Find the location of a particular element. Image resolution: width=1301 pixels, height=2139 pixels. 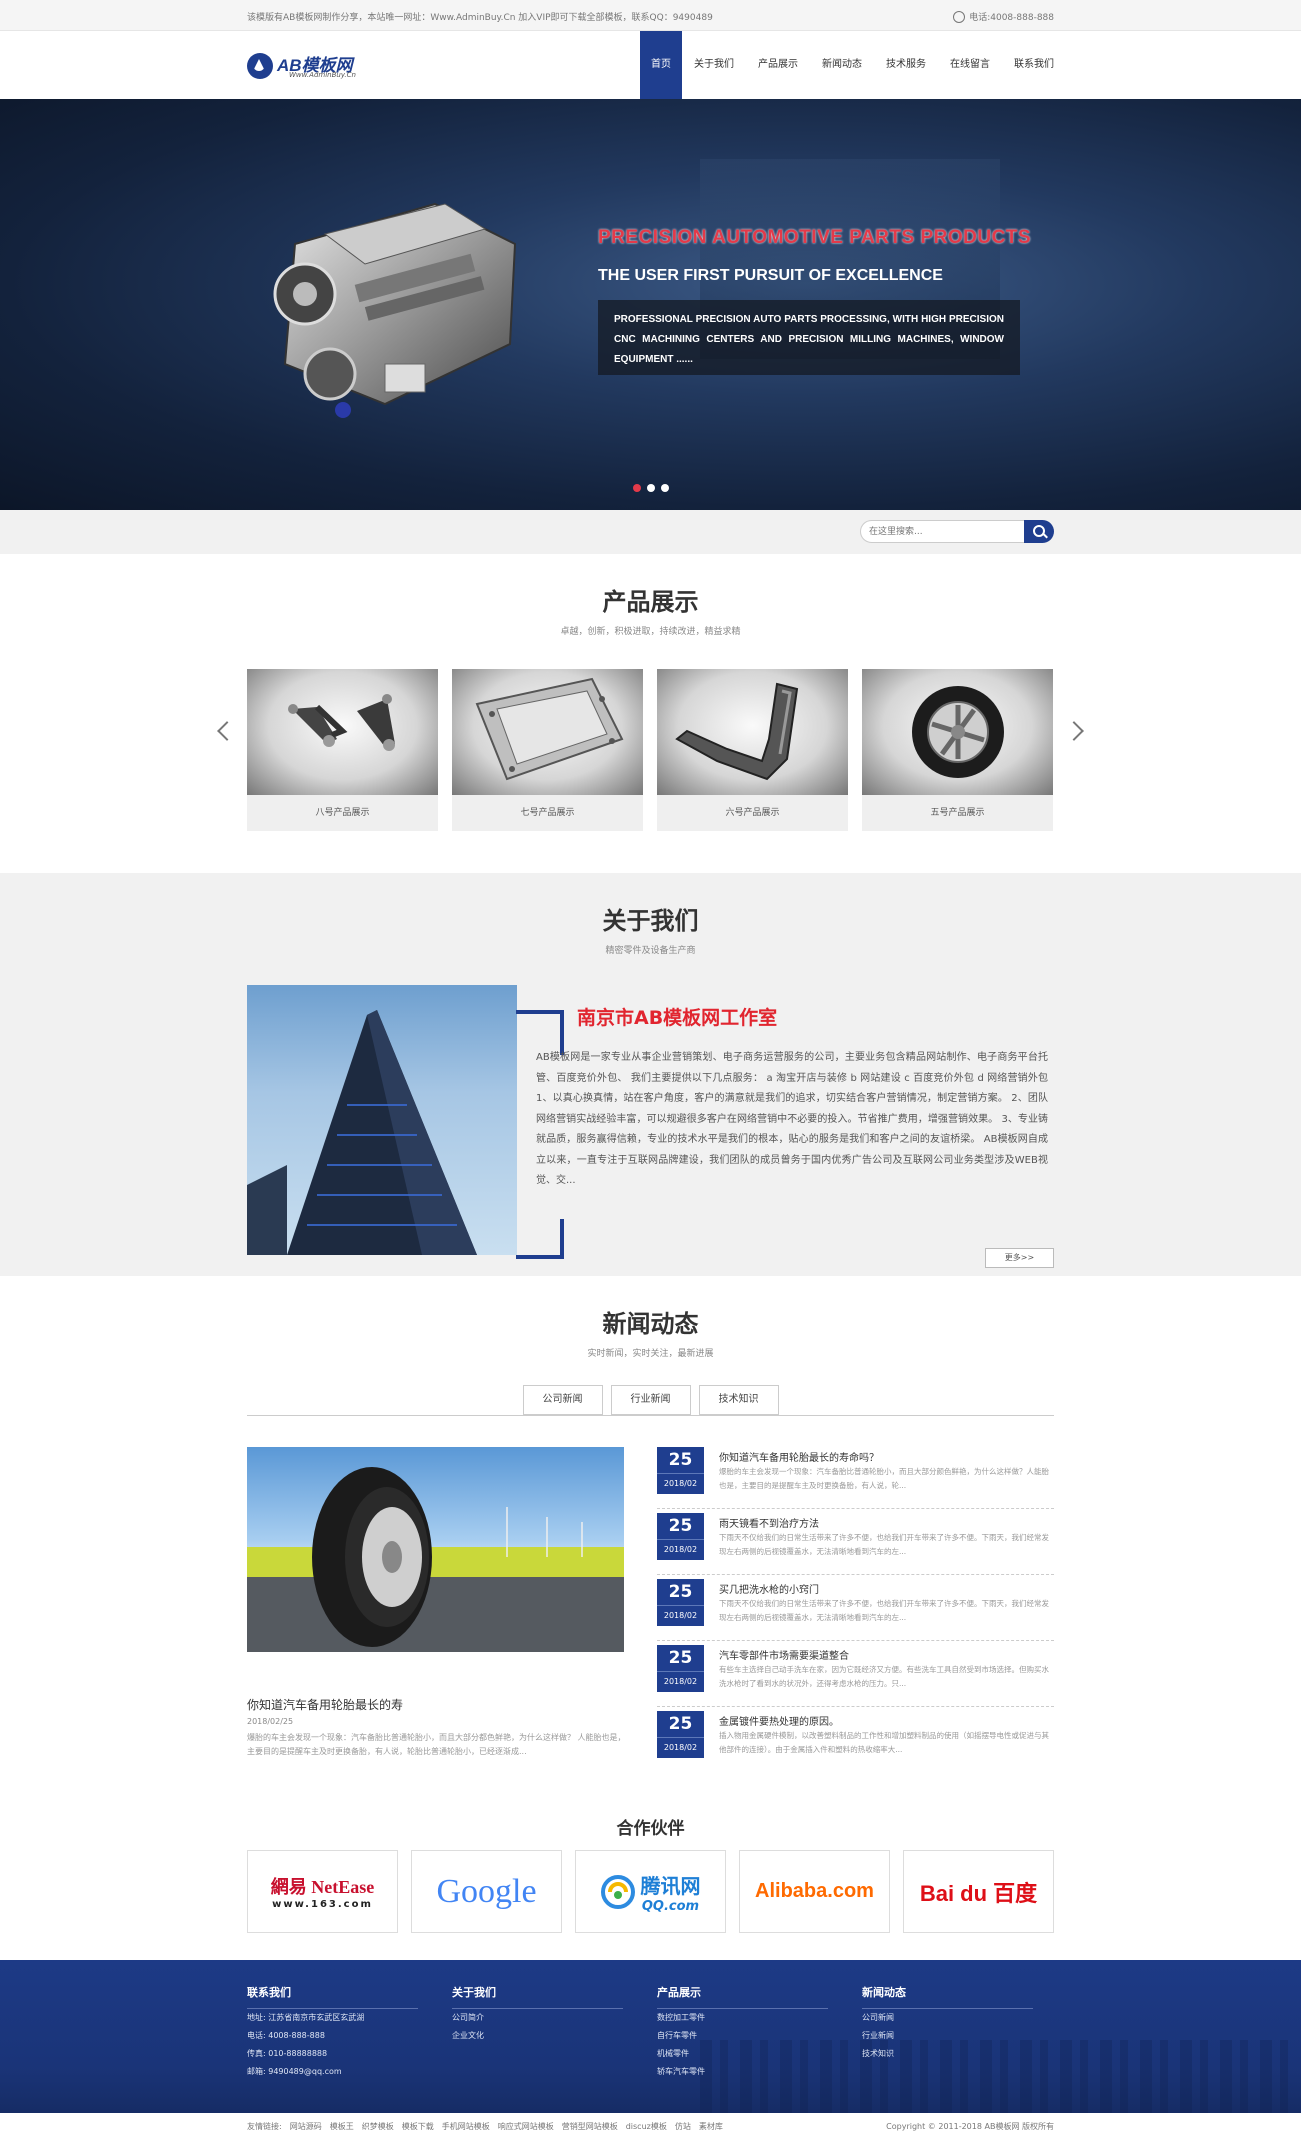

nav-item-home: 首页 is located at coordinates (661, 65).